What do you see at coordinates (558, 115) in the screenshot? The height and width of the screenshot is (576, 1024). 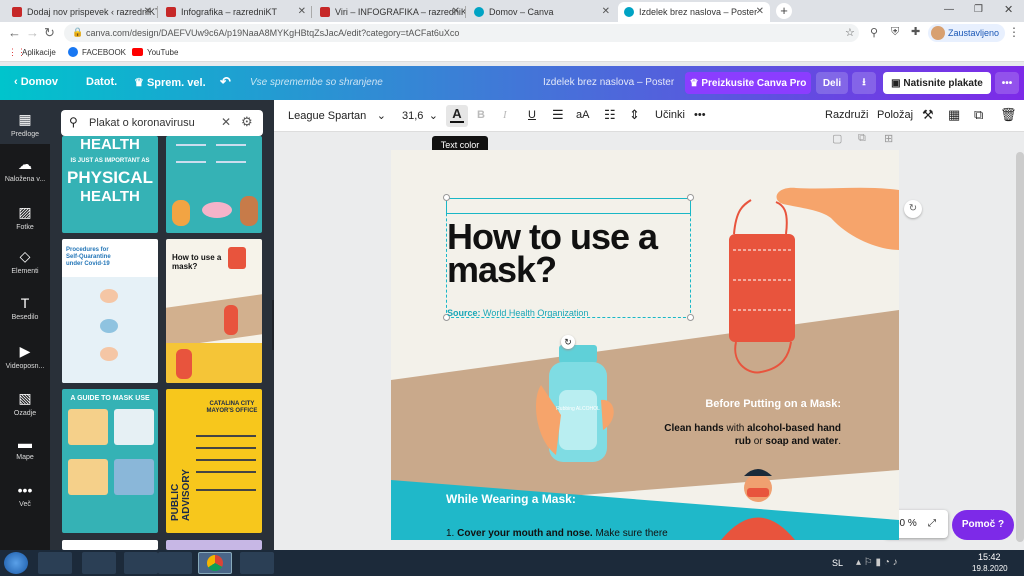 I see `align-left-icon: ☰` at bounding box center [558, 115].